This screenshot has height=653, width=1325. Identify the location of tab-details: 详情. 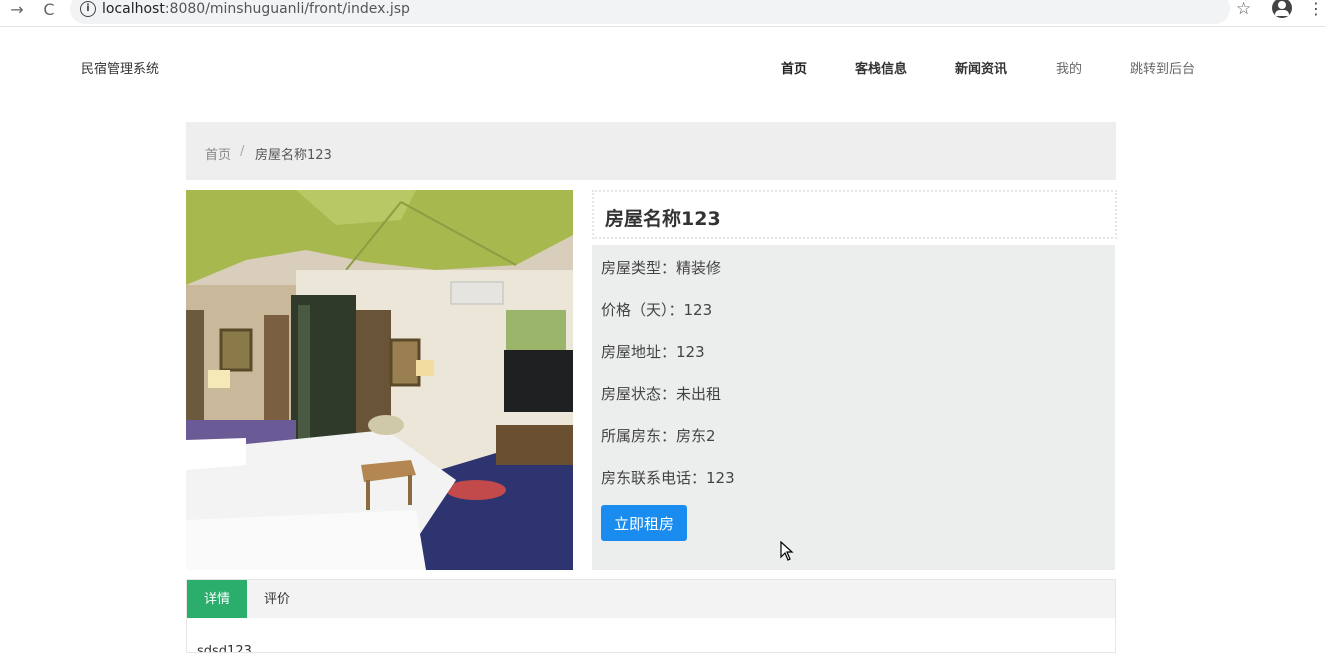
(217, 599).